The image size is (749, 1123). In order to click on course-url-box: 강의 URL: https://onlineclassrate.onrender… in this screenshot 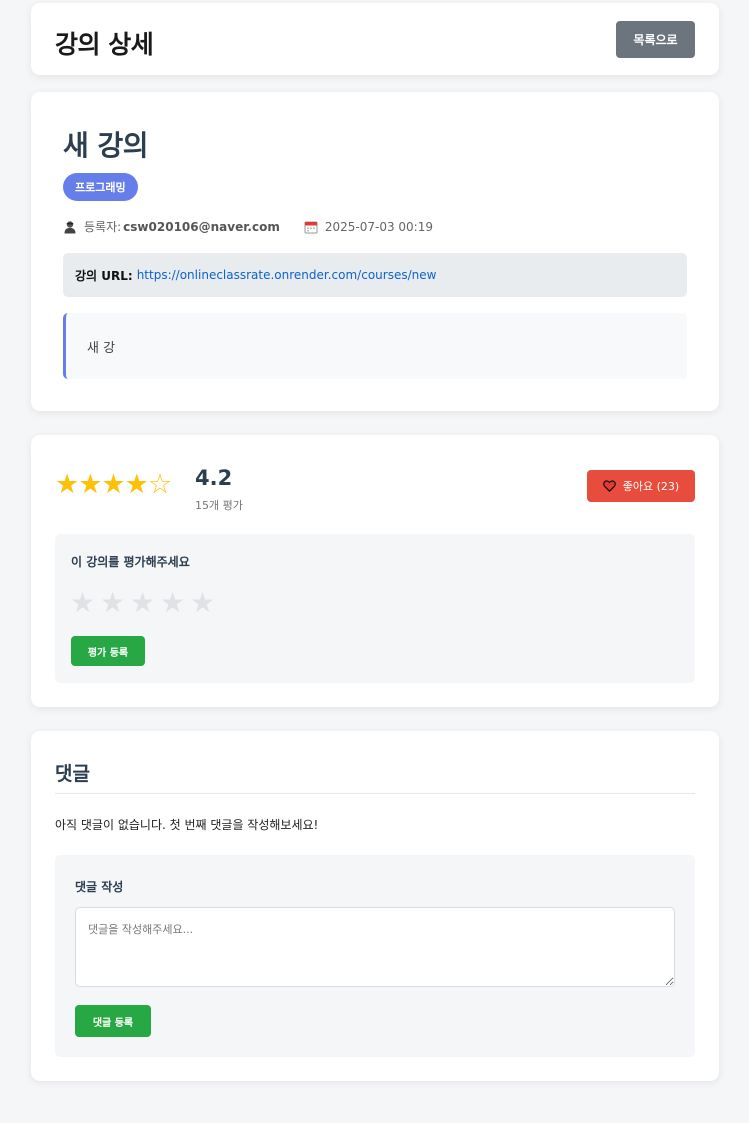, I will do `click(375, 275)`.